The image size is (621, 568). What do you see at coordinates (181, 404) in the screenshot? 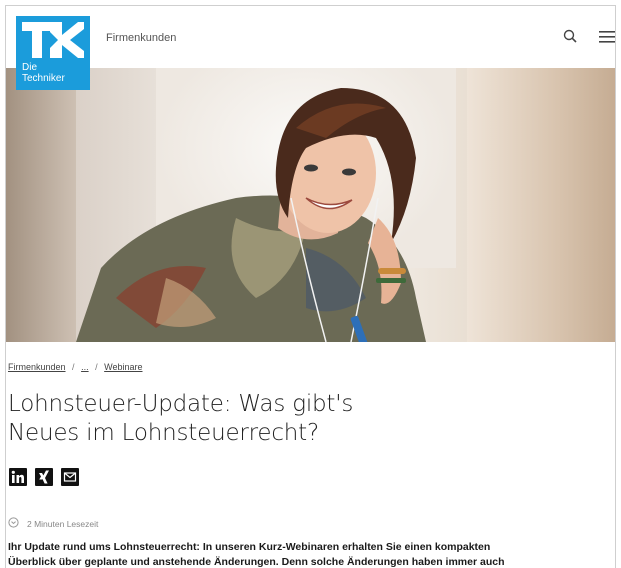
I see `title-line-1: Lohnsteuer-Update: Was gibt's` at bounding box center [181, 404].